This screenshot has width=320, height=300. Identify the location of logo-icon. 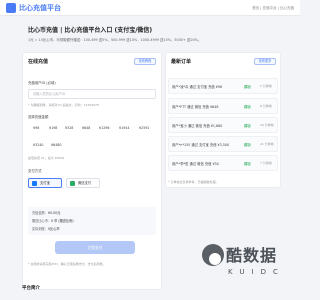
(11, 8).